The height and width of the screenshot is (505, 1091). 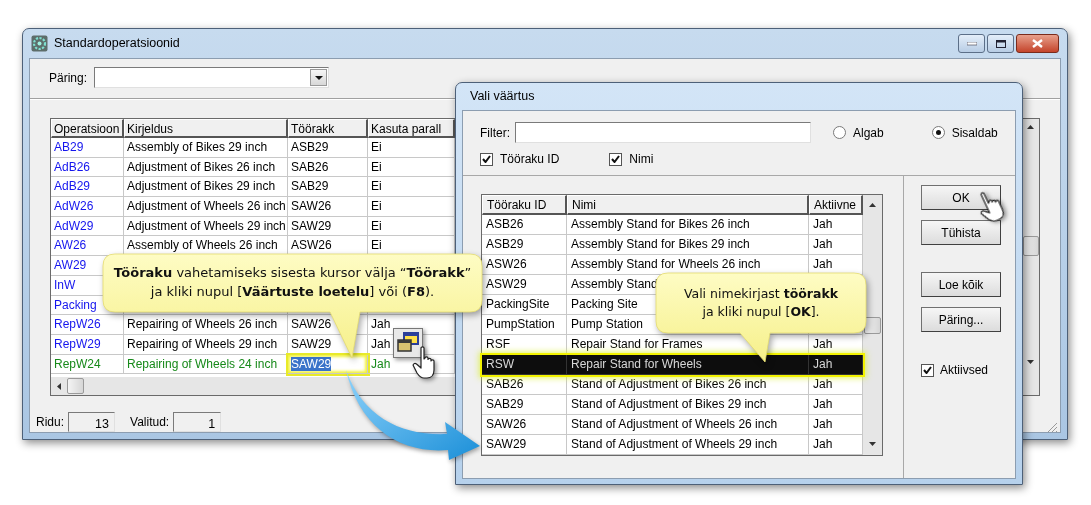 What do you see at coordinates (77, 363) in the screenshot?
I see `table-cell: RepW24` at bounding box center [77, 363].